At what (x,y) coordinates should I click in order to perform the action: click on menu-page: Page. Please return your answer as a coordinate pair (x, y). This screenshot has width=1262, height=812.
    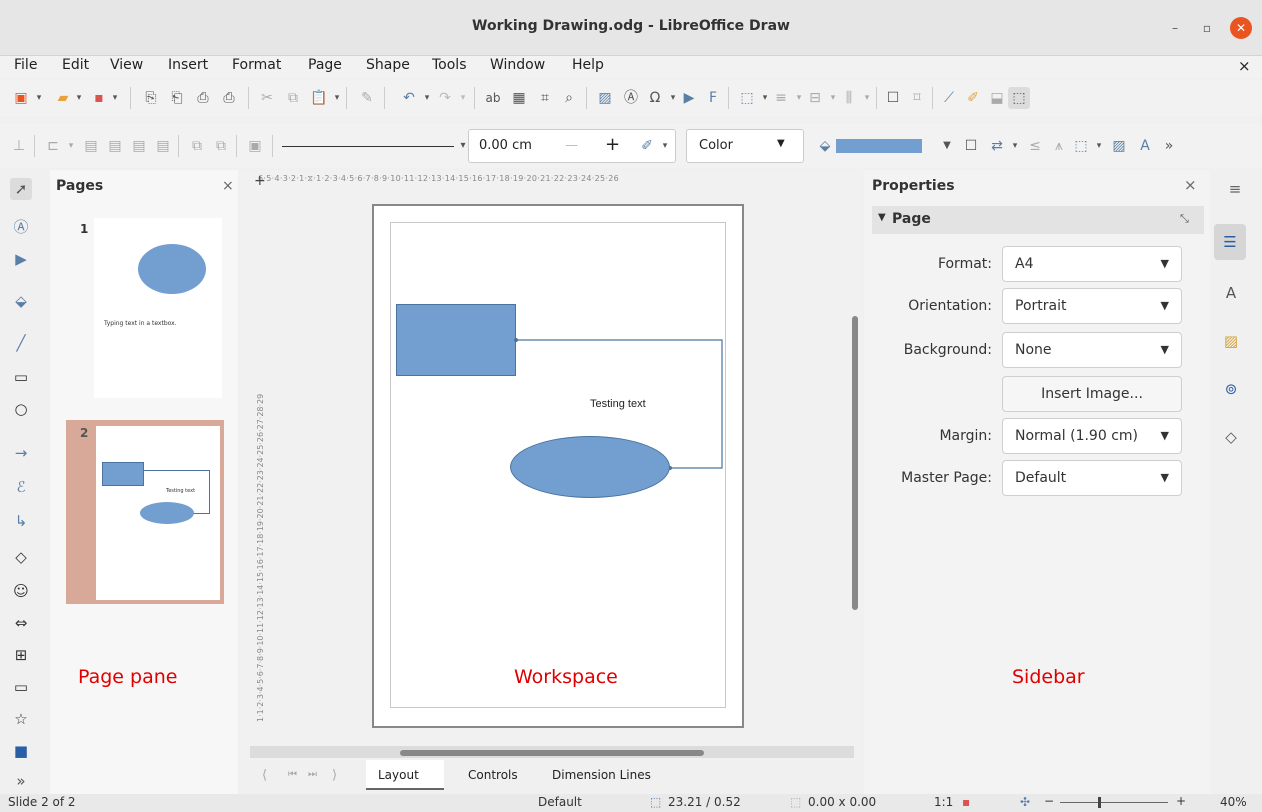
    Looking at the image, I should click on (325, 65).